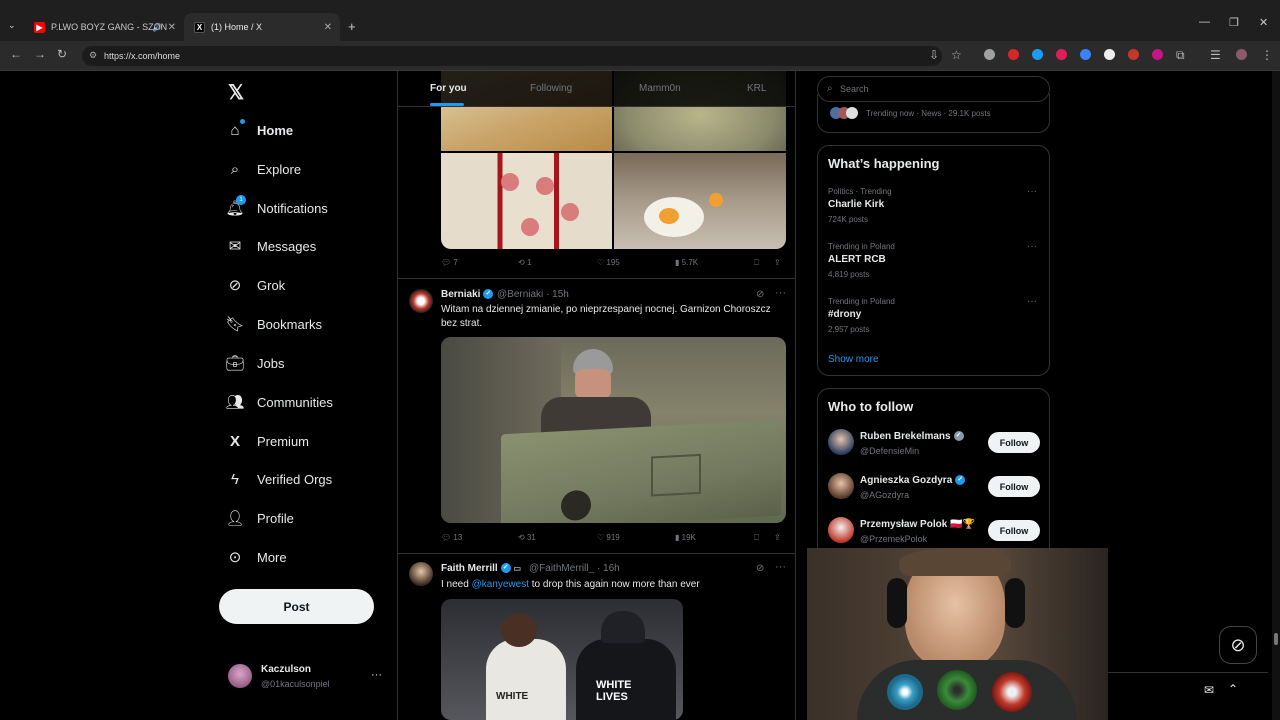 The image size is (1280, 720). I want to click on install-app-icon: ⇩, so click(934, 55).